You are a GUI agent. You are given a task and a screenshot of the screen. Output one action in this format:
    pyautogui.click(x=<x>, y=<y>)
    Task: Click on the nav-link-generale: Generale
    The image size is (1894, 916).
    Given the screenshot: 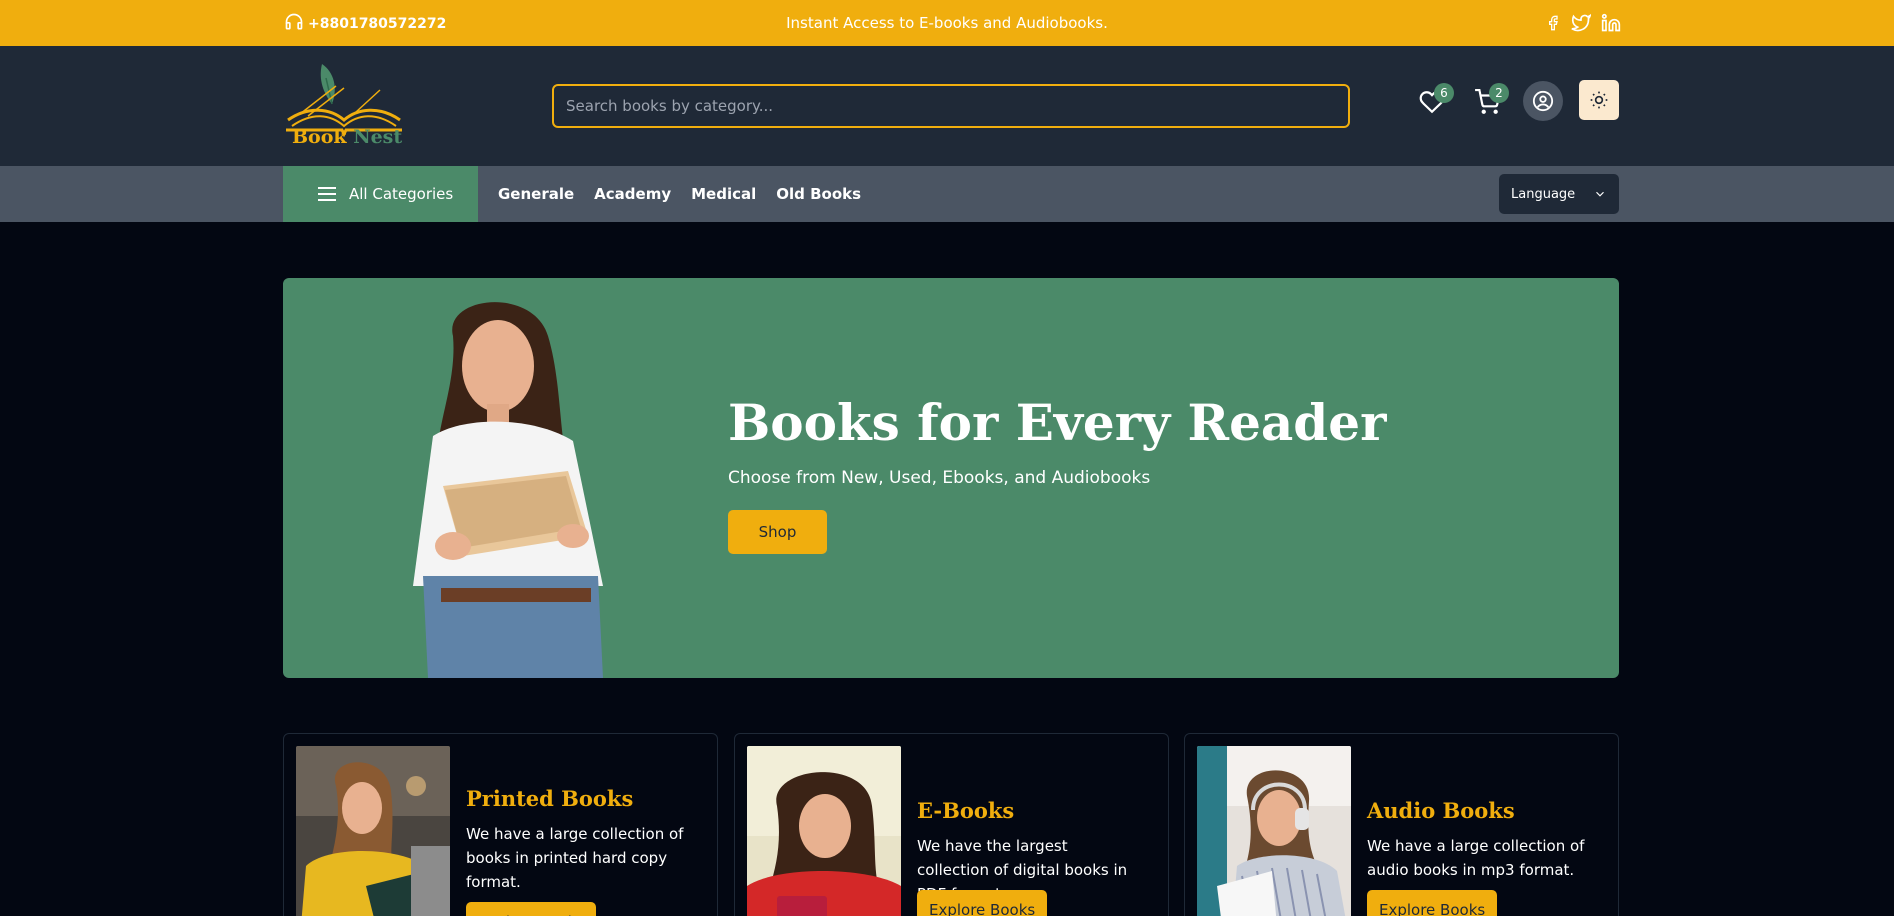 What is the action you would take?
    pyautogui.click(x=536, y=194)
    